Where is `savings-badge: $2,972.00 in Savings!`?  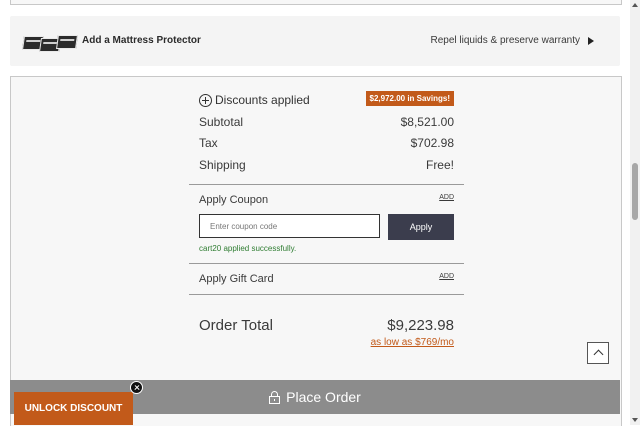
savings-badge: $2,972.00 in Savings! is located at coordinates (409, 98).